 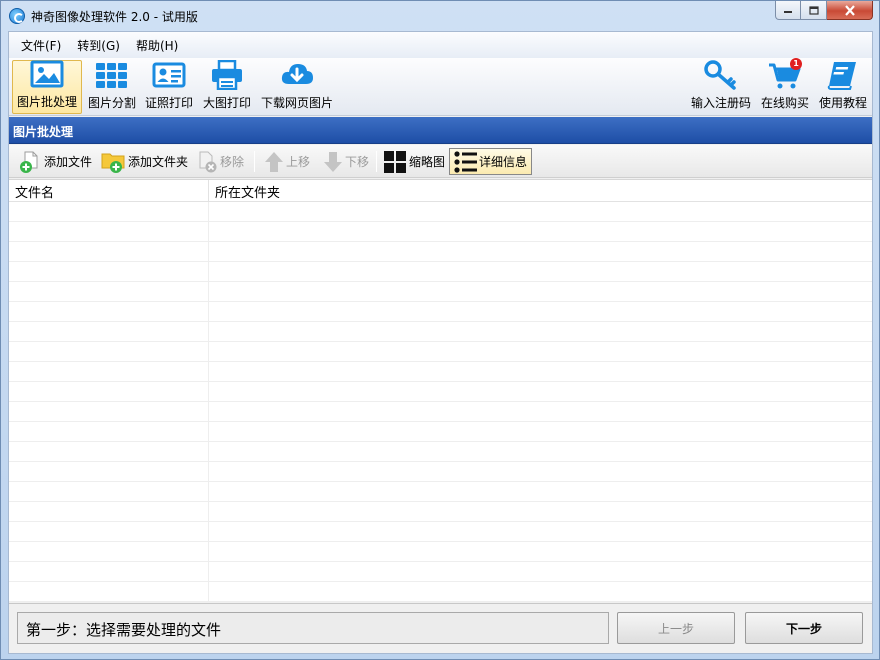 I want to click on toolbar-separator, so click(x=254, y=161).